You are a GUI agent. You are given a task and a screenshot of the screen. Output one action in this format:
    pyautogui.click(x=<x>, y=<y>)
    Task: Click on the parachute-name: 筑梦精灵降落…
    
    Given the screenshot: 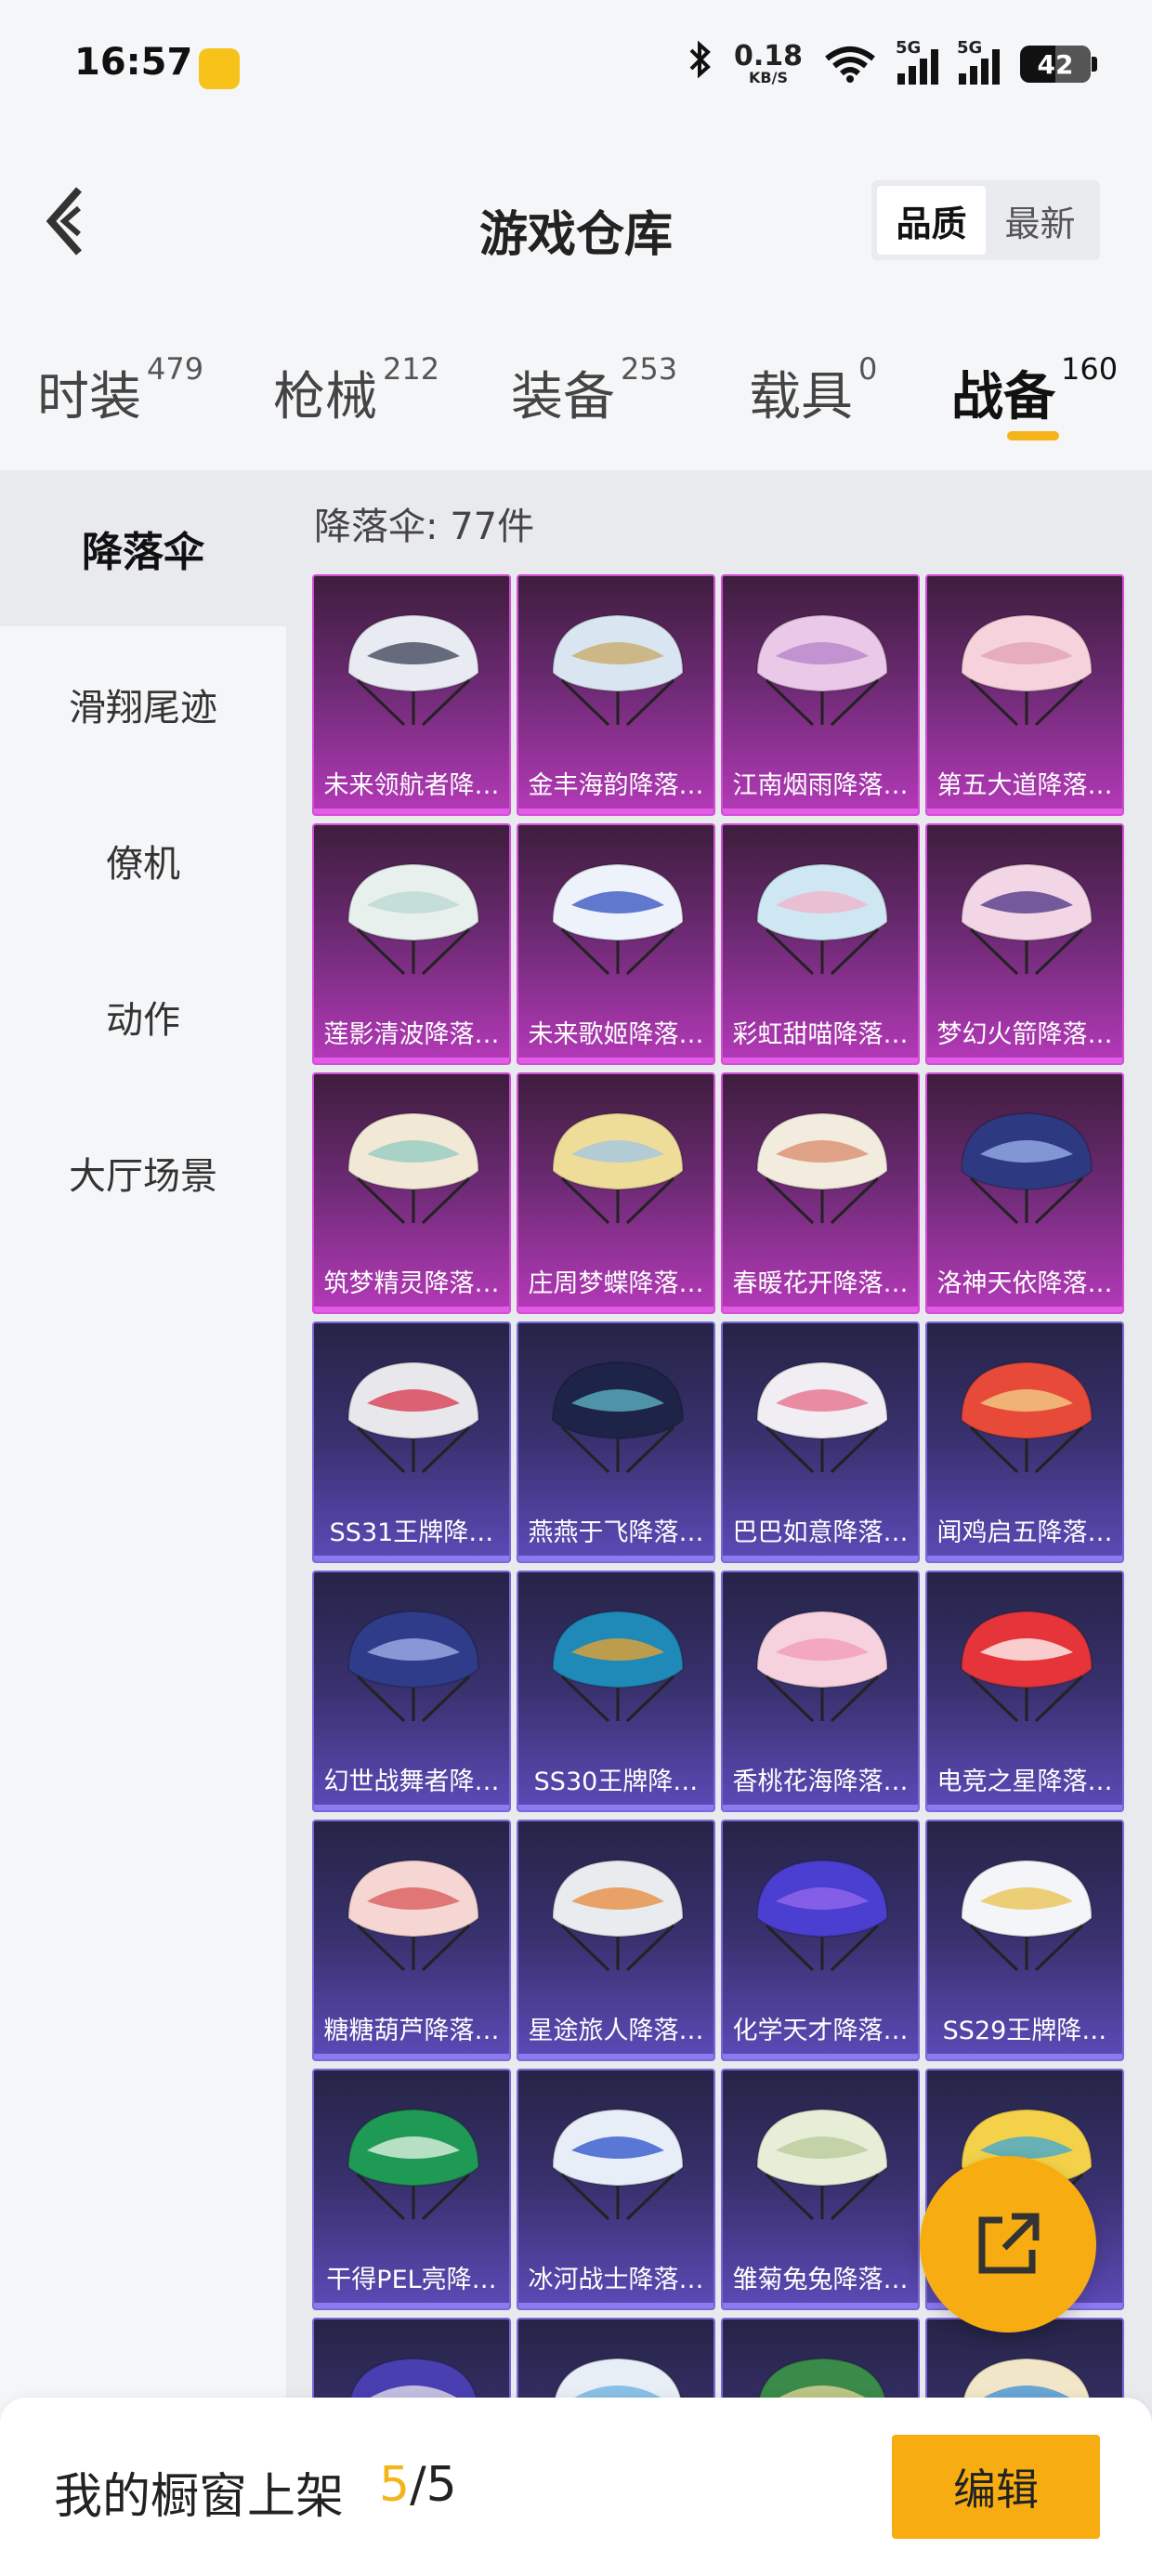 What is the action you would take?
    pyautogui.click(x=411, y=1283)
    